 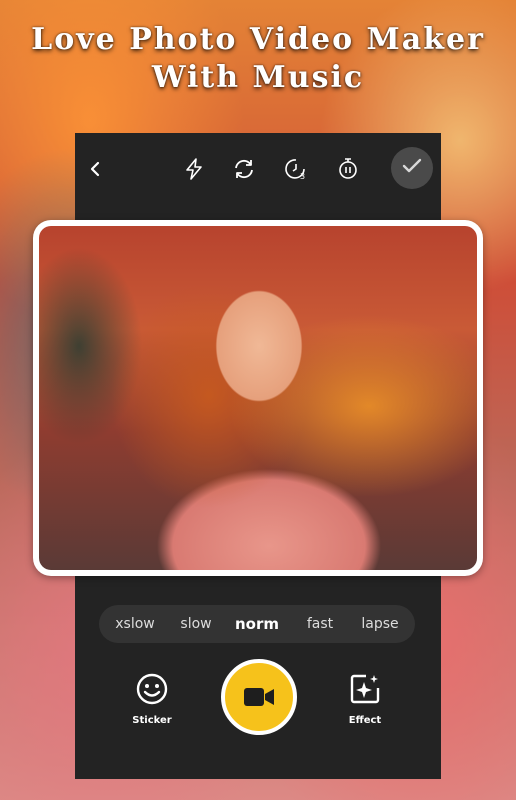 I want to click on smiley-icon, so click(x=152, y=689).